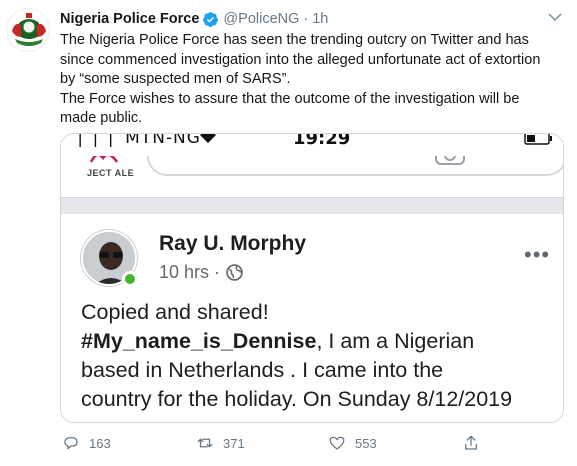 The image size is (577, 466). What do you see at coordinates (312, 206) in the screenshot?
I see `feed-divider` at bounding box center [312, 206].